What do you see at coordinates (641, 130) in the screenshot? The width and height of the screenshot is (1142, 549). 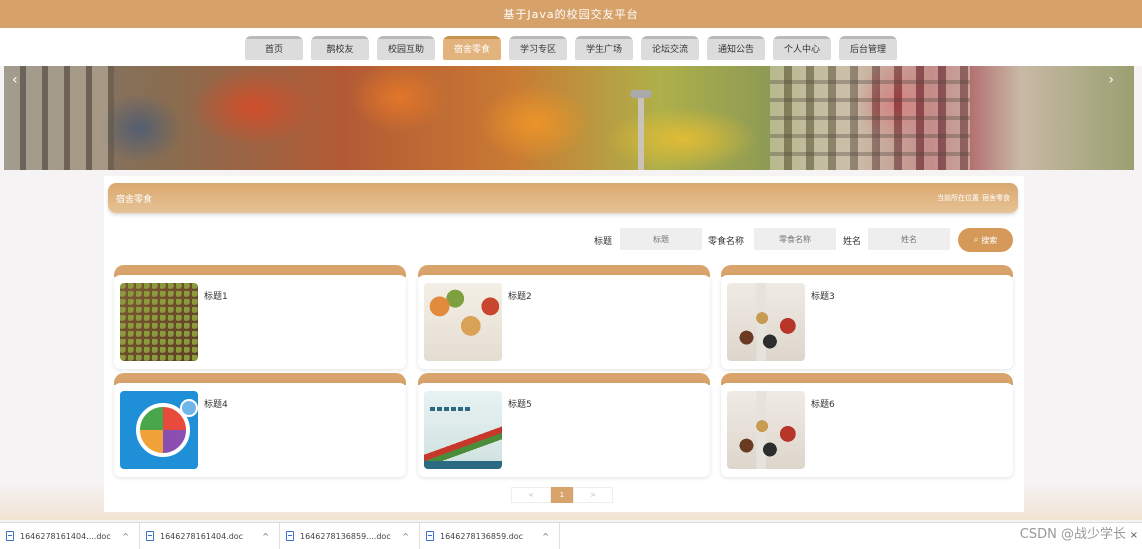 I see `banner-lamp` at bounding box center [641, 130].